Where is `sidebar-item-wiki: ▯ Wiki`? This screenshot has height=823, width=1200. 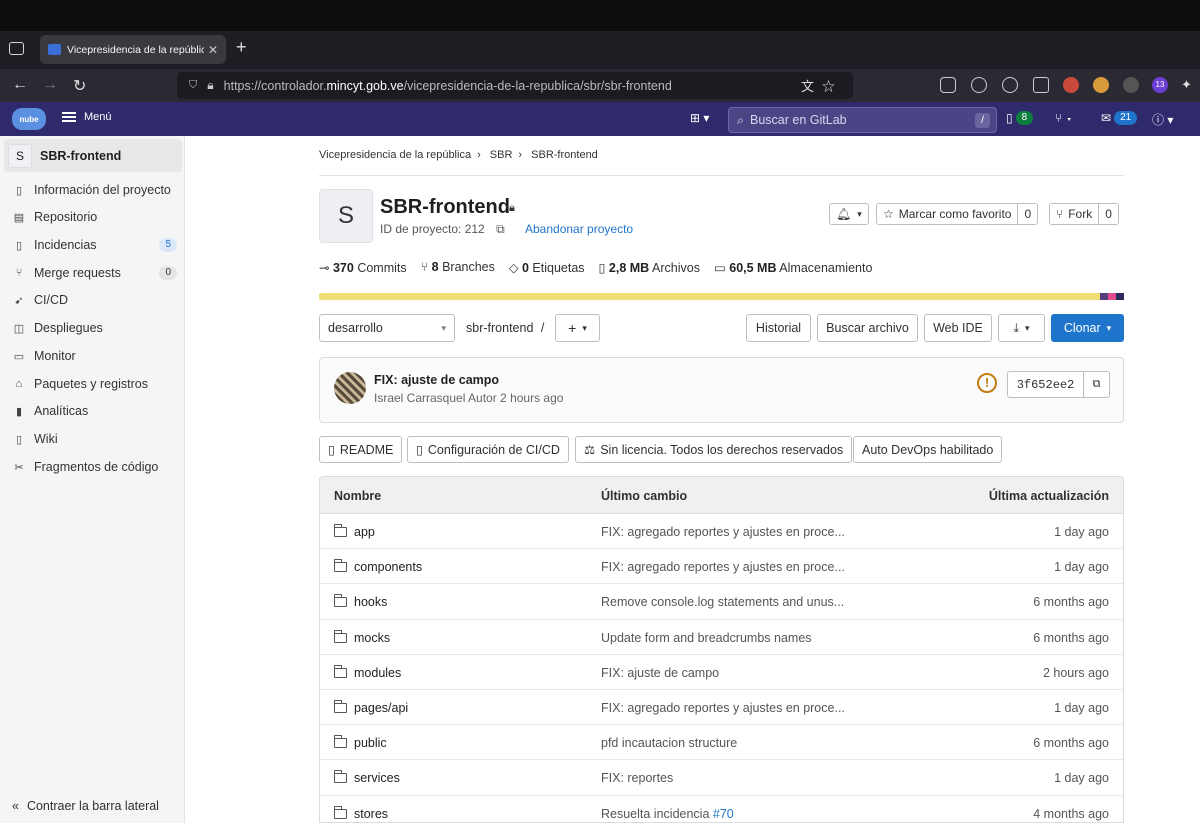 sidebar-item-wiki: ▯ Wiki is located at coordinates (94, 439).